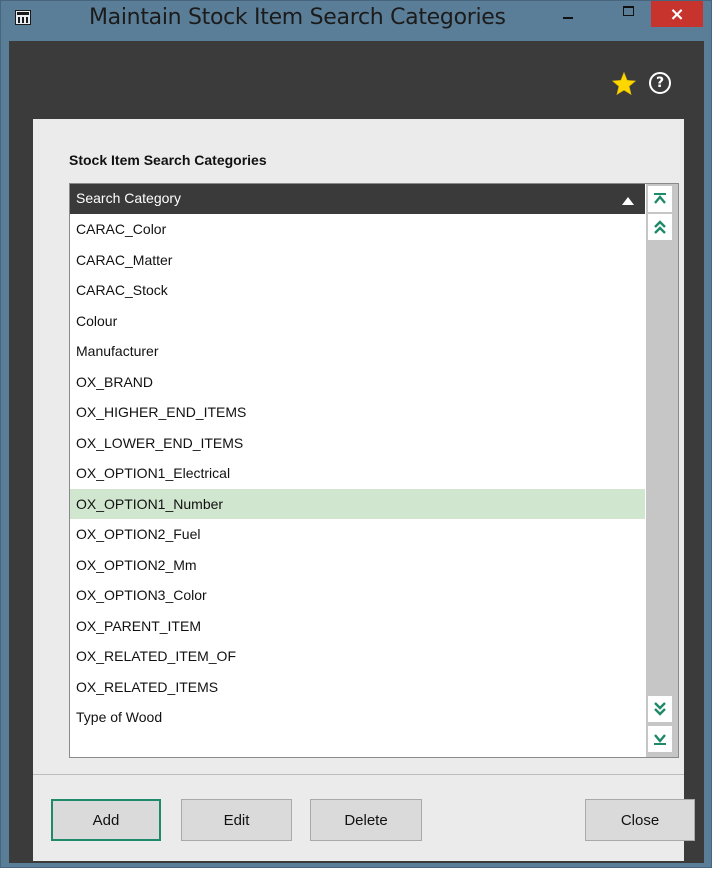 The width and height of the screenshot is (724, 873). Describe the element at coordinates (366, 820) in the screenshot. I see `delete-button: Delete` at that location.